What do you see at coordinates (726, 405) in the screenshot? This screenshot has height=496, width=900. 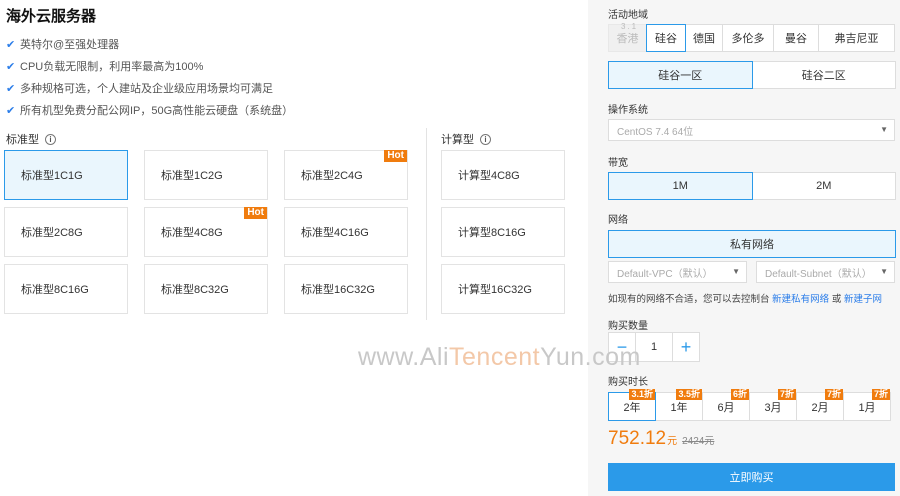 I see `duration-option: 6月 6折` at bounding box center [726, 405].